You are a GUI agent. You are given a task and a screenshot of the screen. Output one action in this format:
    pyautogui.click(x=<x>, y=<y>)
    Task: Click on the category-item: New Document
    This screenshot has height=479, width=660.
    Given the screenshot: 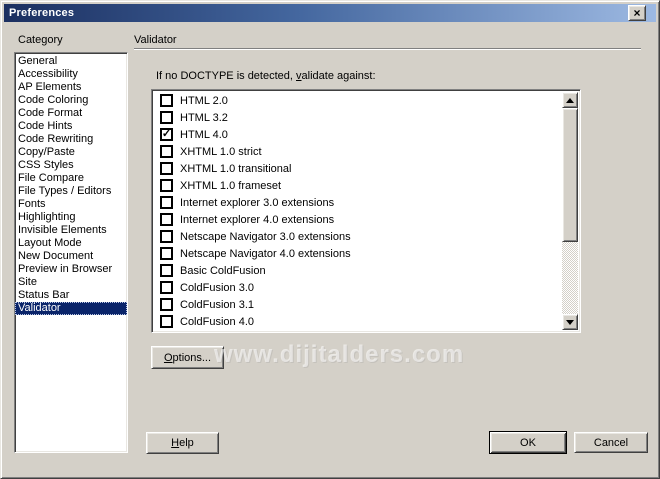 What is the action you would take?
    pyautogui.click(x=71, y=256)
    